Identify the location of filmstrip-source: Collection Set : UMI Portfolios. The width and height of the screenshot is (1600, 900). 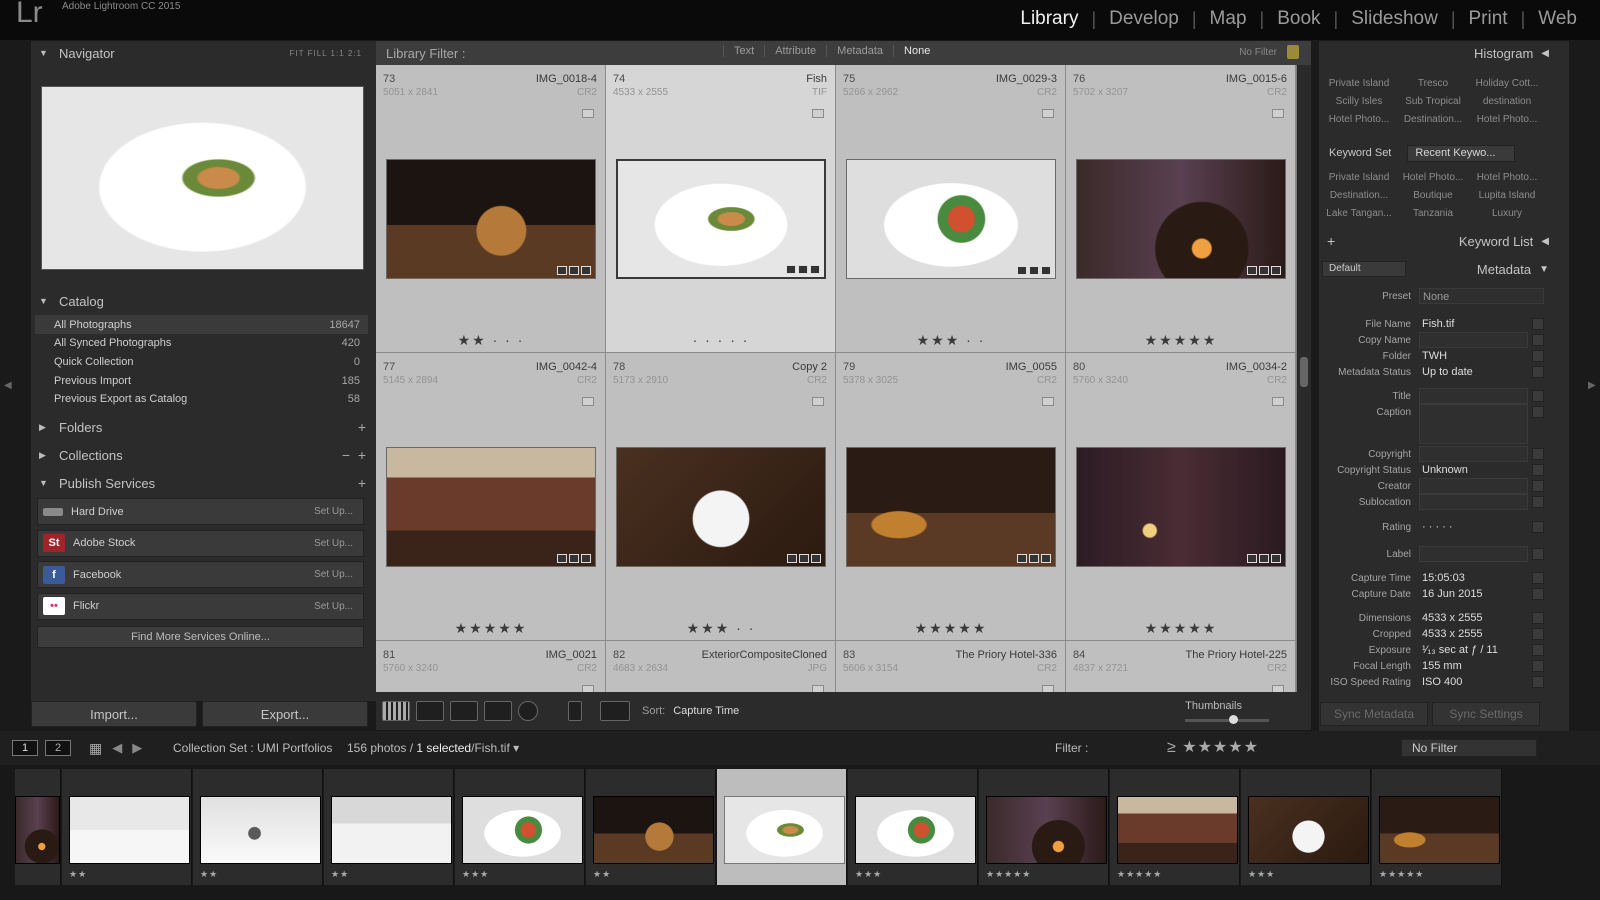
(252, 748).